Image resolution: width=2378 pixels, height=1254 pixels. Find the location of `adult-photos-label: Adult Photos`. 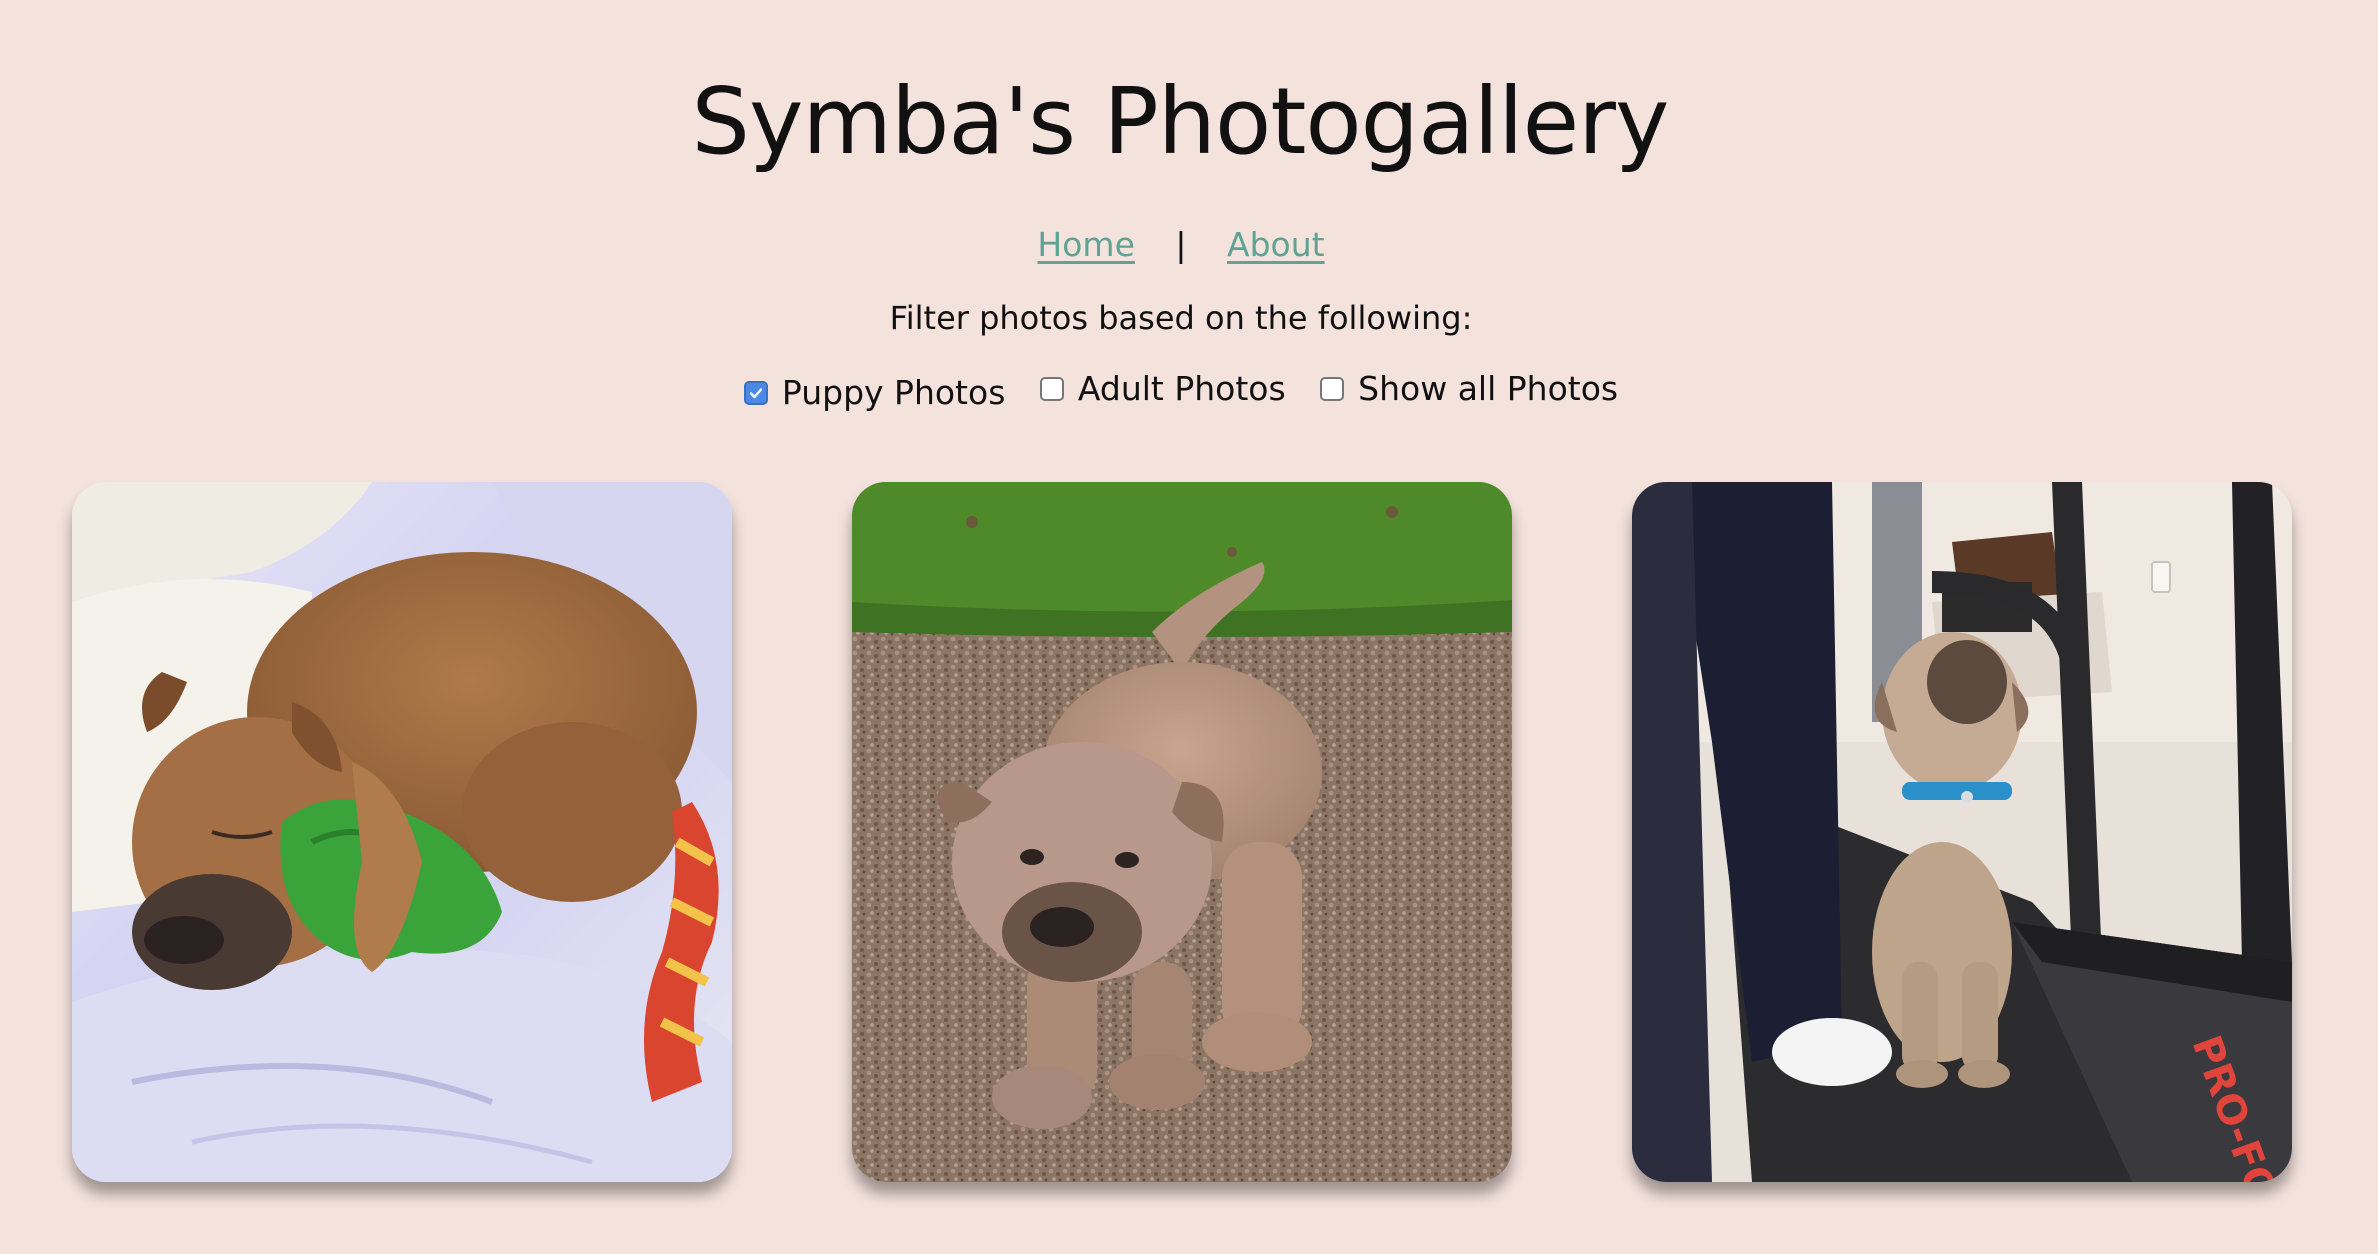

adult-photos-label: Adult Photos is located at coordinates (1181, 388).